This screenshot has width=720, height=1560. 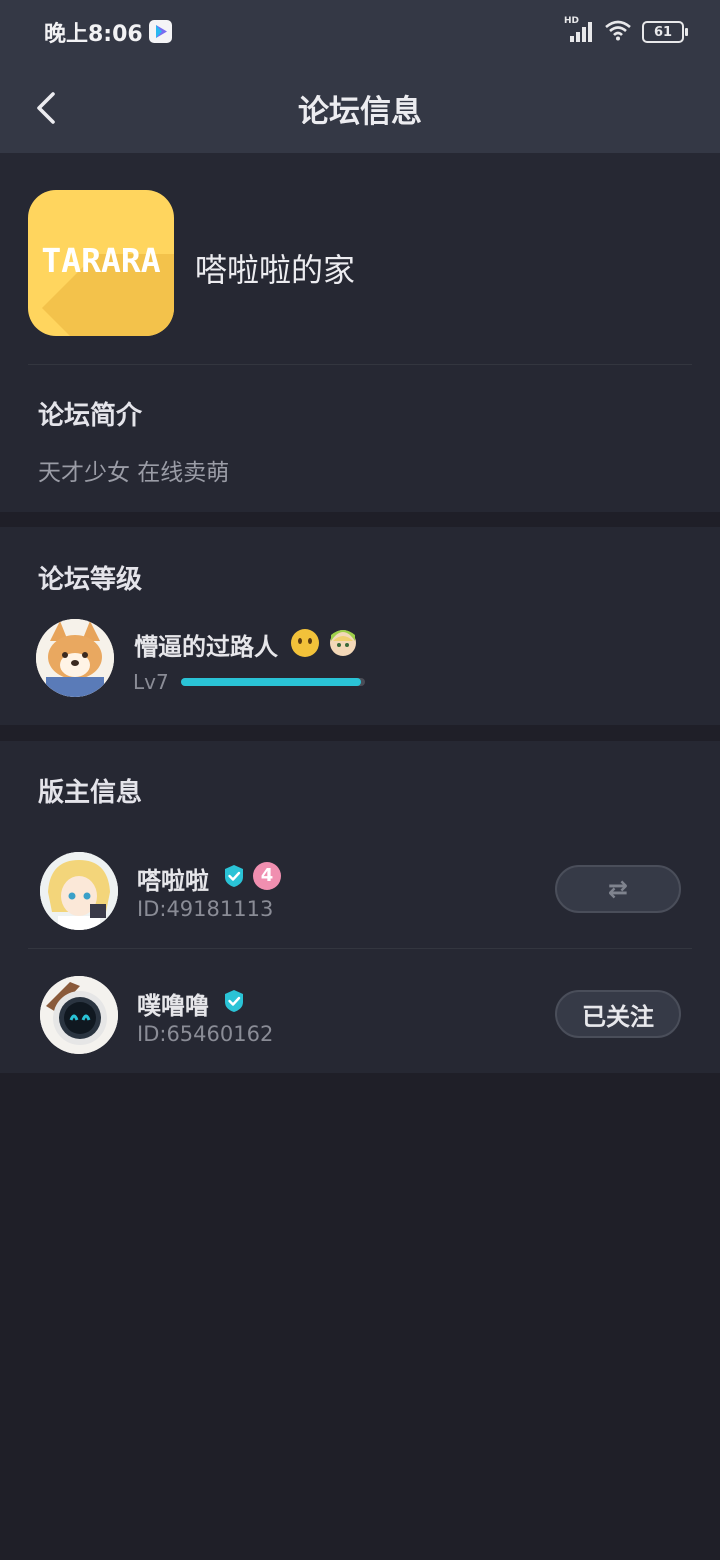 What do you see at coordinates (360, 1011) in the screenshot?
I see `list-item: 噗噜噜 ID:65460162 已关注` at bounding box center [360, 1011].